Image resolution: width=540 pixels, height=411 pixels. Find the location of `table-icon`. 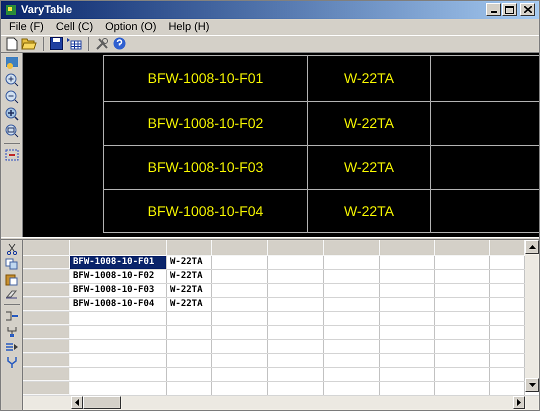

table-icon is located at coordinates (74, 43).